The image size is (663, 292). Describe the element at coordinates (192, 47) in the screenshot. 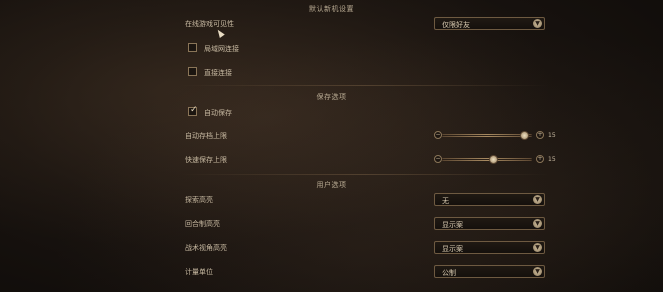

I see `lan-connection-checkbox` at that location.